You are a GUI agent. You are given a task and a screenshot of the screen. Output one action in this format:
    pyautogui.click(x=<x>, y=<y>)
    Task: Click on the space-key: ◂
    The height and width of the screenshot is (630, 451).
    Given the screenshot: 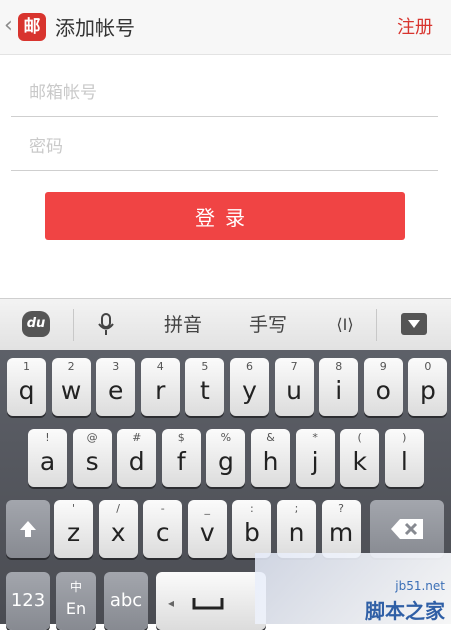 What is the action you would take?
    pyautogui.click(x=211, y=601)
    